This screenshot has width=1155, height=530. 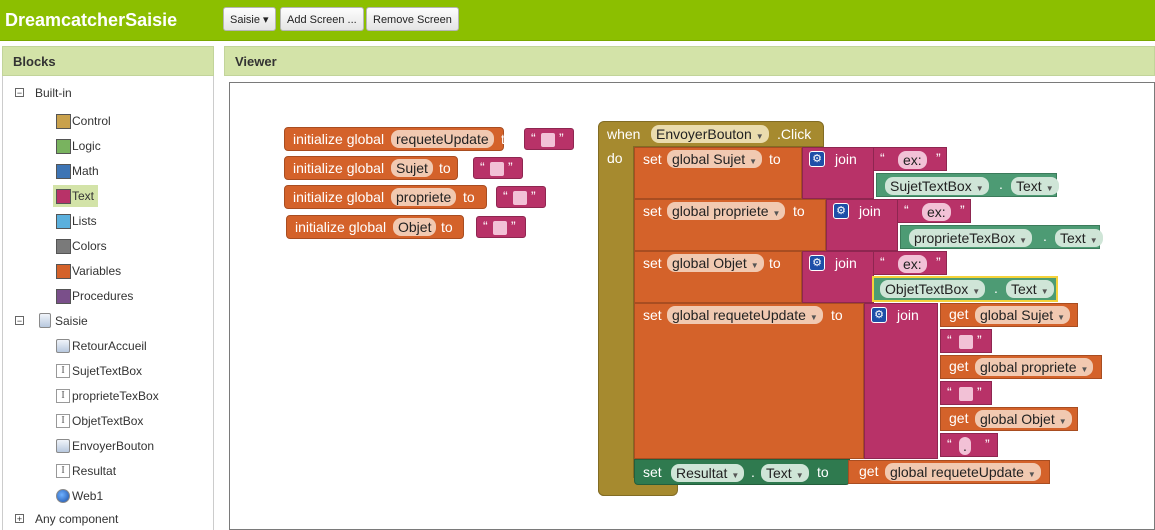 I want to click on event-handler-header: when EnvoyerBouton ▼ .Click, so click(x=711, y=134).